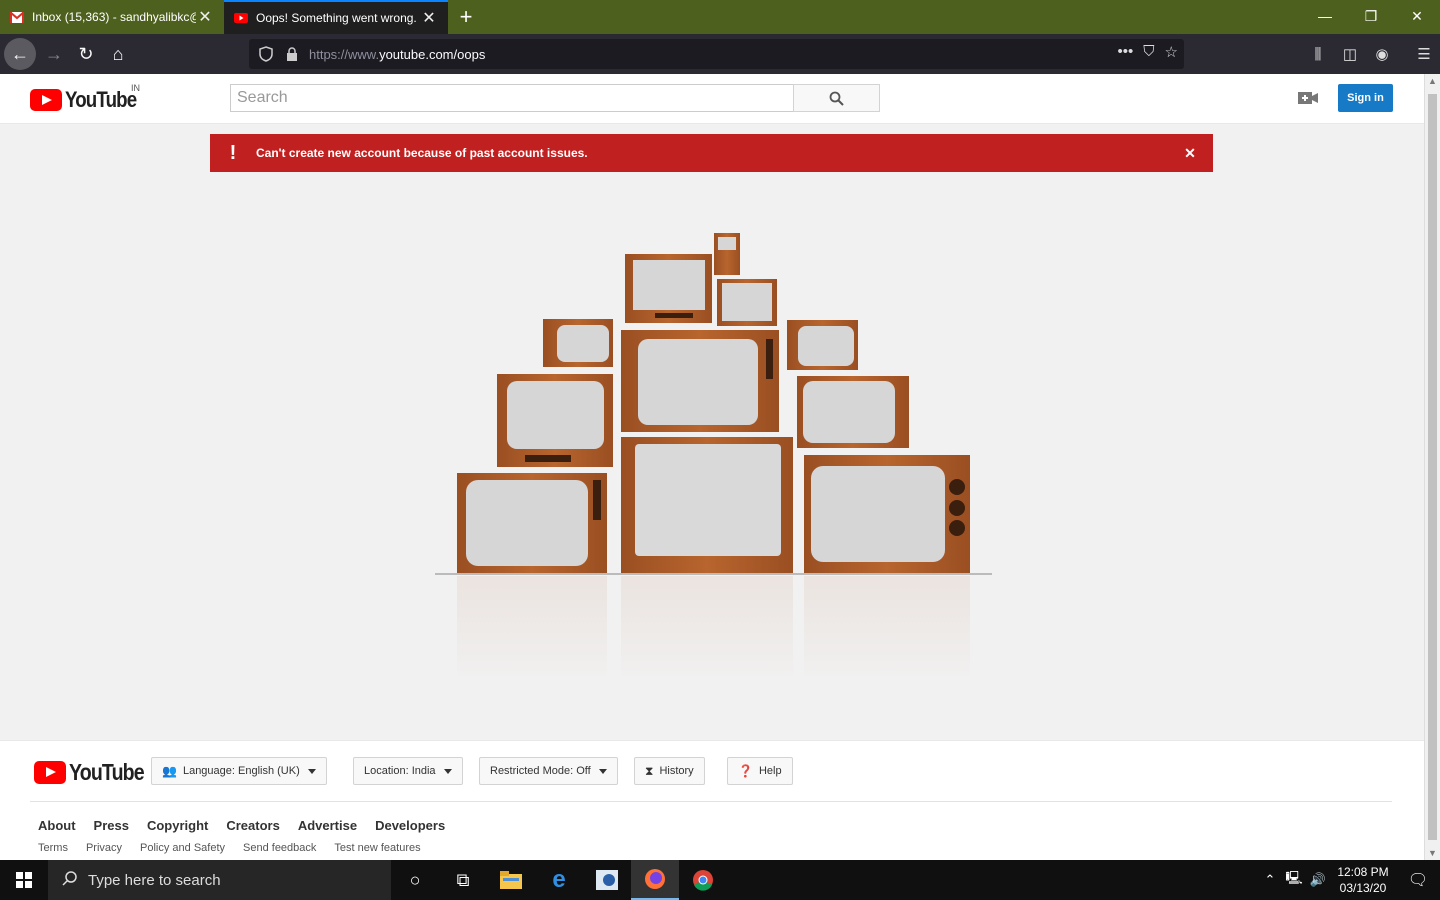 The image size is (1440, 900). I want to click on pocket-icon: ⛉, so click(1148, 52).